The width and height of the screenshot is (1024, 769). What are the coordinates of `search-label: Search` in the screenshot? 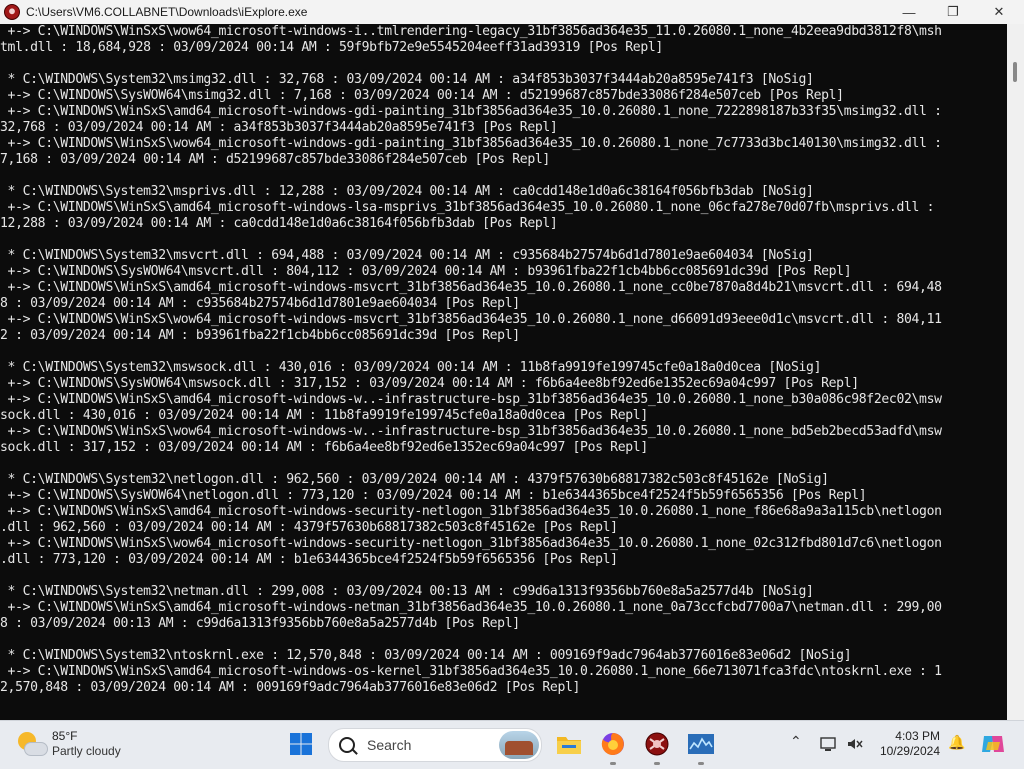 It's located at (389, 745).